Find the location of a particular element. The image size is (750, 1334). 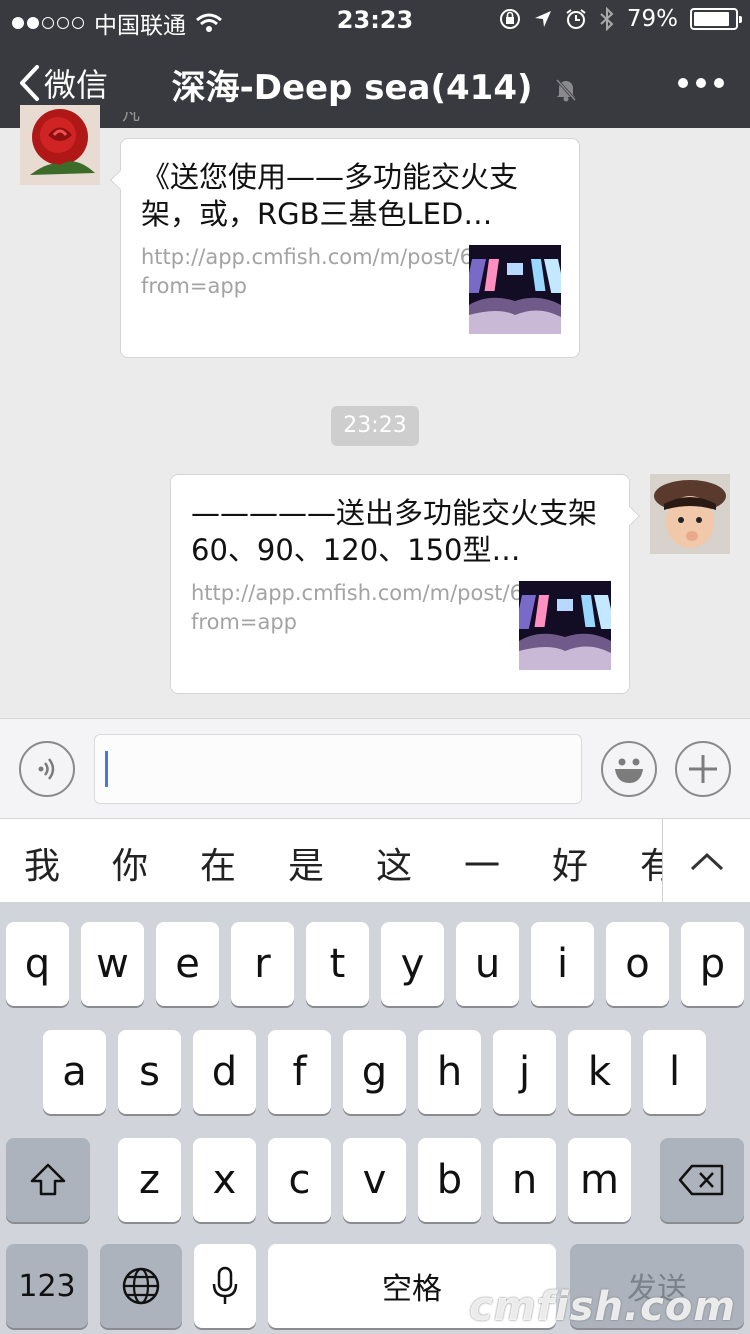

key-m: m is located at coordinates (599, 1180).